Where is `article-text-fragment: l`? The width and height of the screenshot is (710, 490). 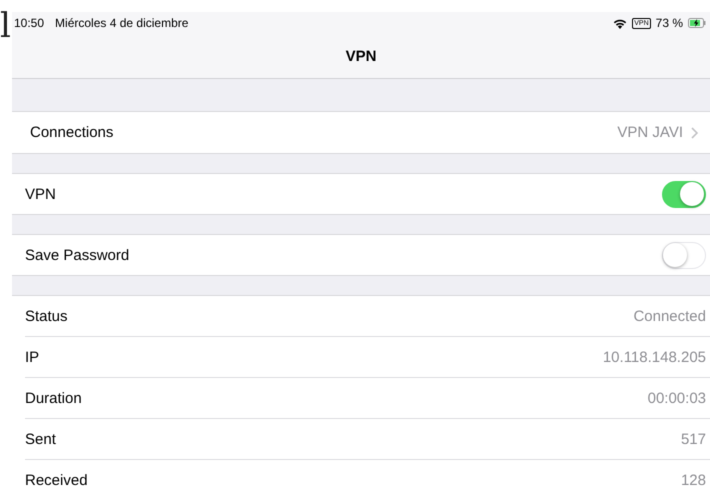
article-text-fragment: l is located at coordinates (5, 26).